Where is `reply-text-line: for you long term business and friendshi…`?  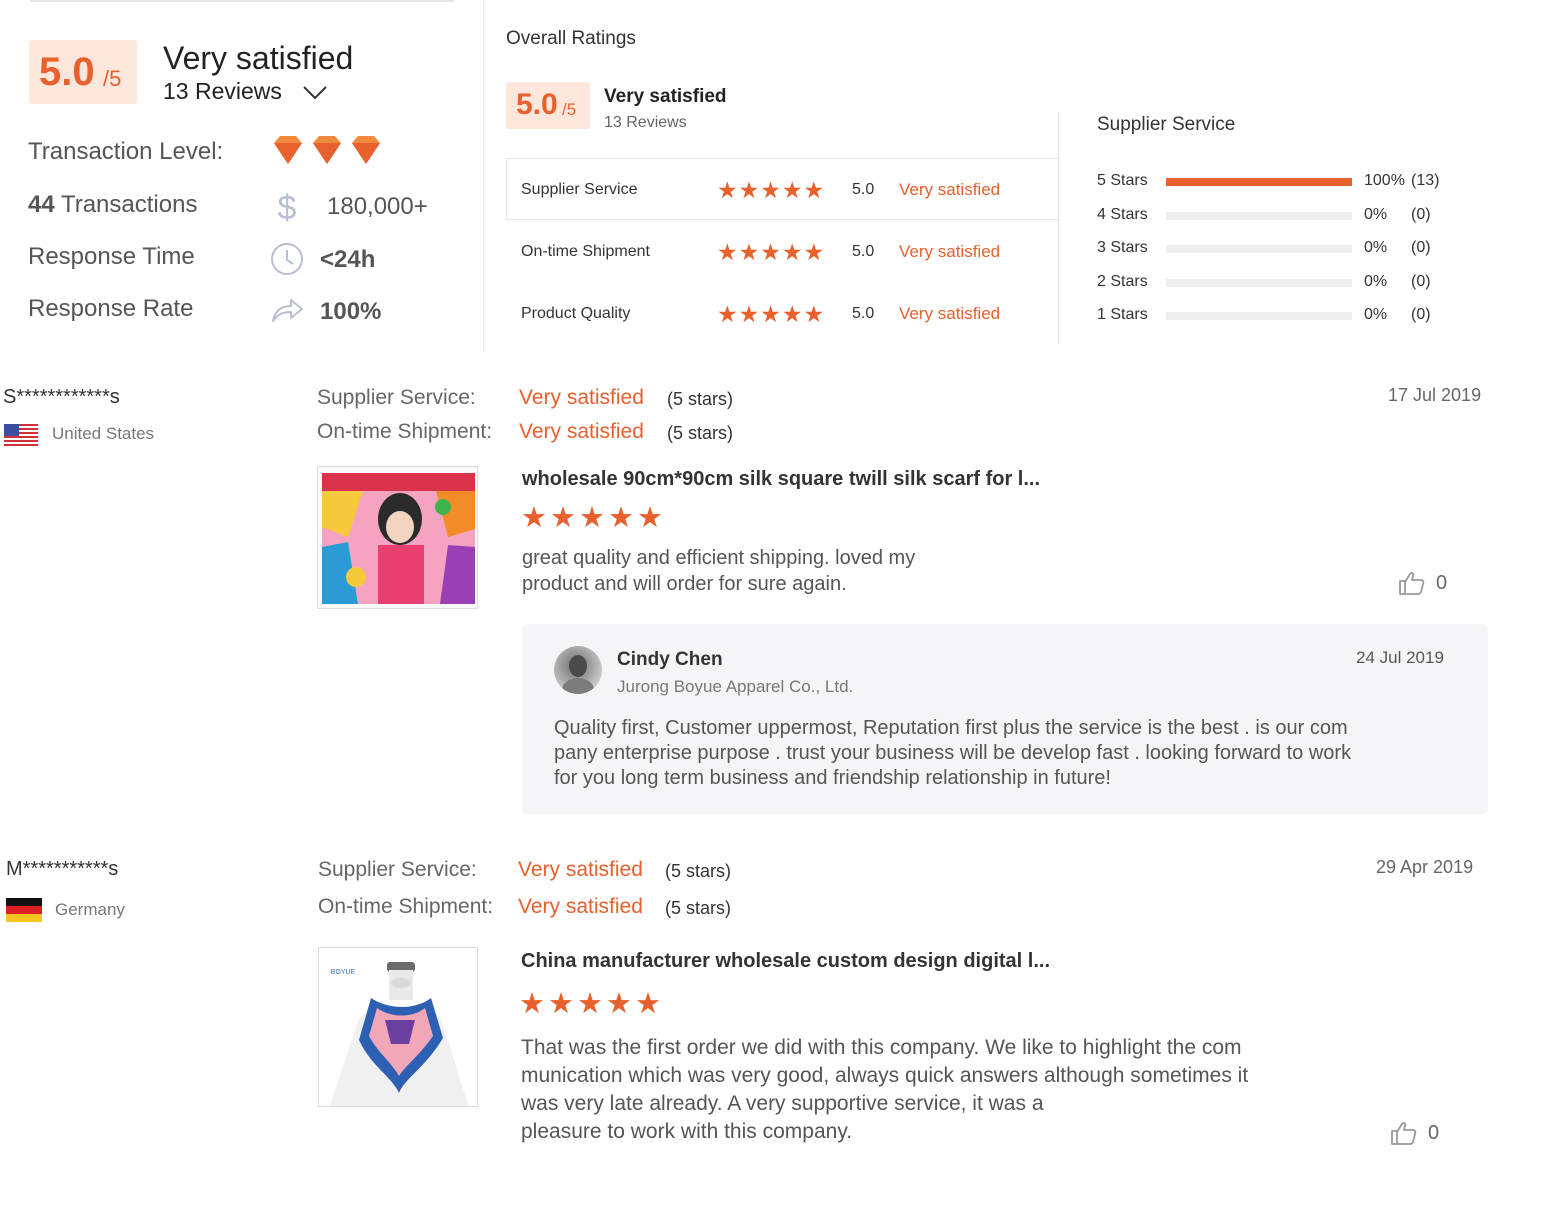
reply-text-line: for you long term business and friendshi… is located at coordinates (832, 778).